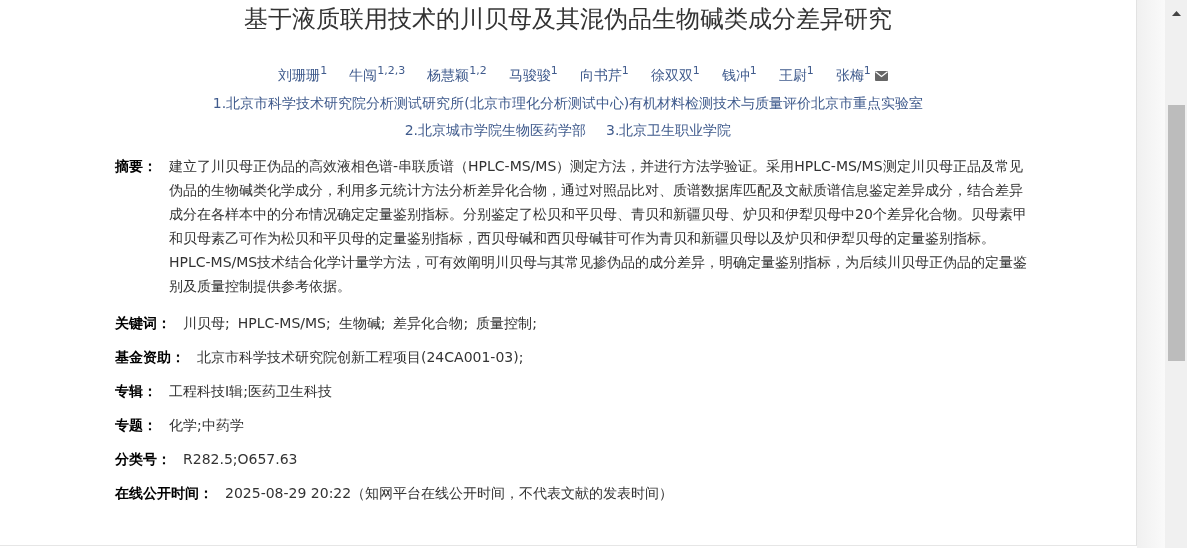 This screenshot has height=548, width=1187. I want to click on keyword-link: 北京市科学技术研究院创新工程项目(24CA001-03);, so click(360, 357).